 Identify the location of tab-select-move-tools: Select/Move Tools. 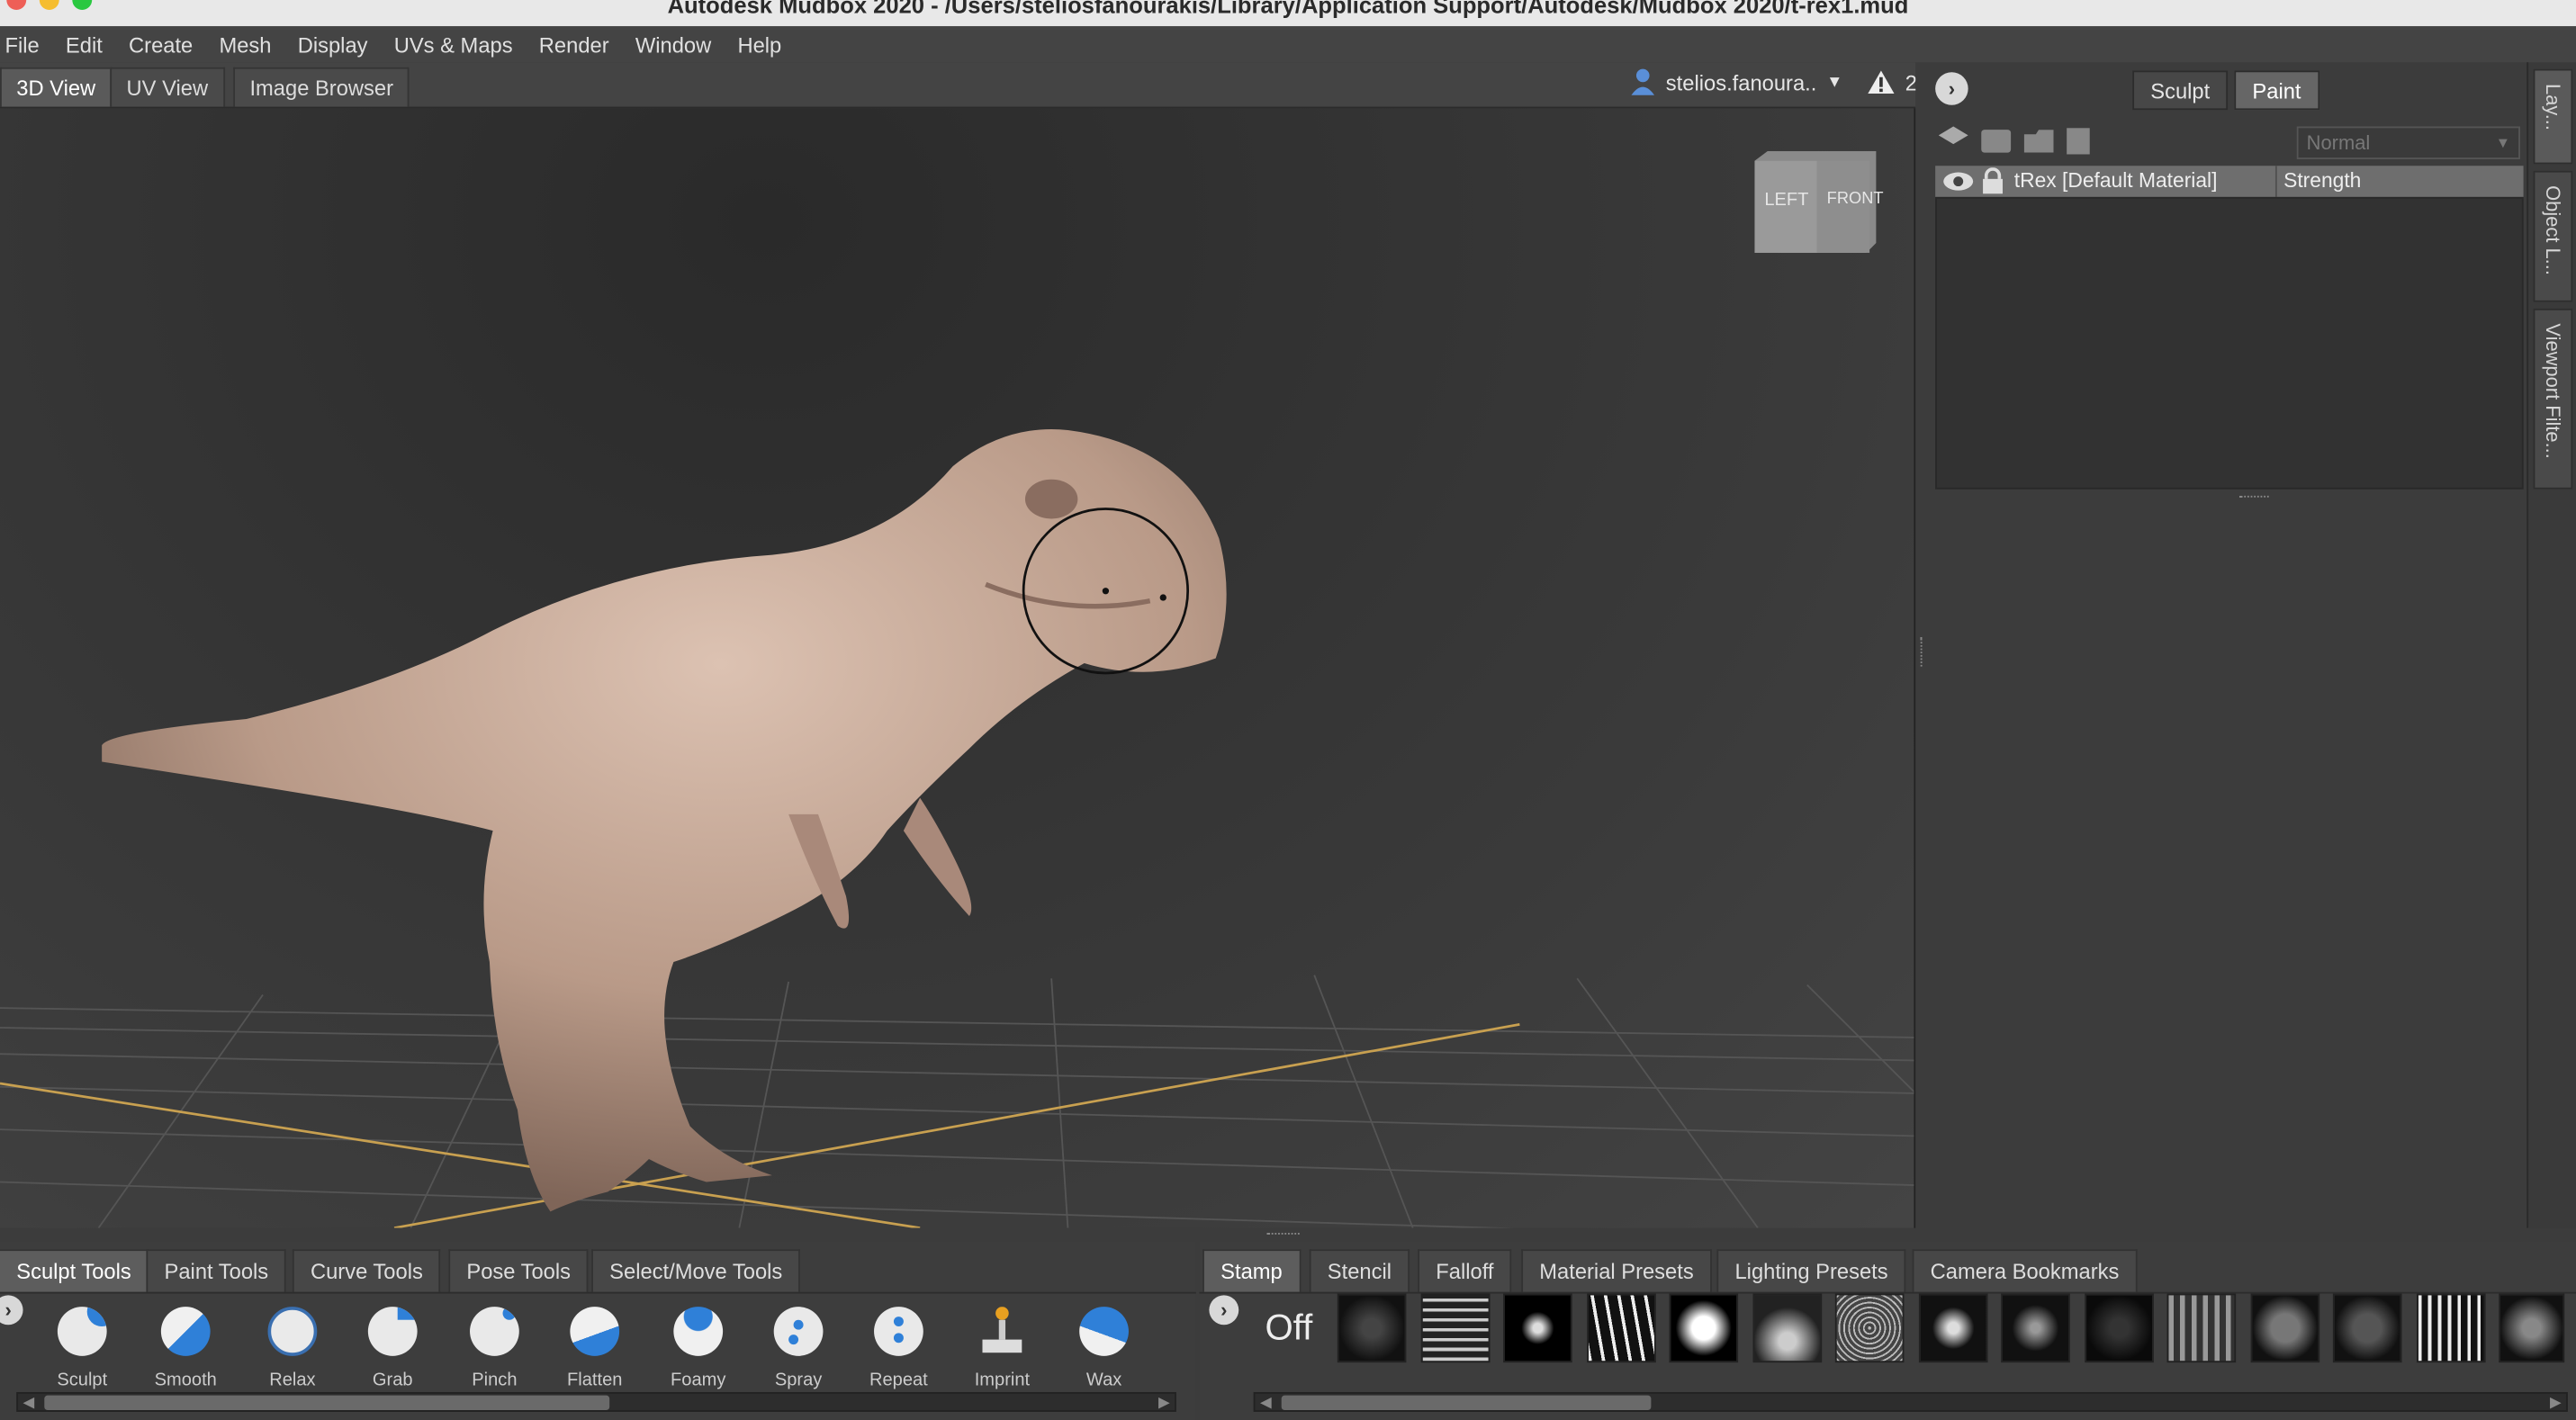
(696, 1270).